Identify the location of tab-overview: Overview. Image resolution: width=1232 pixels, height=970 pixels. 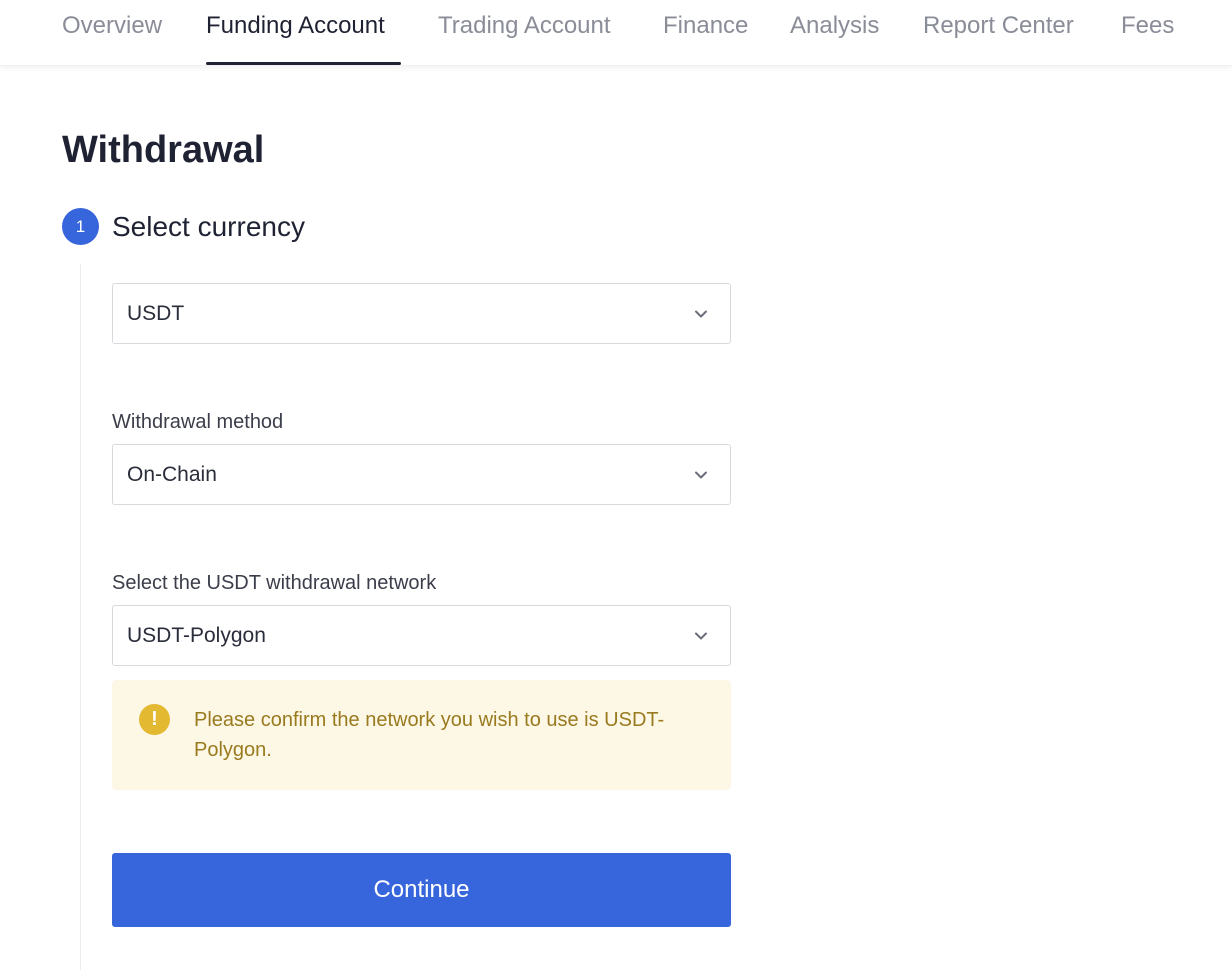
(112, 26).